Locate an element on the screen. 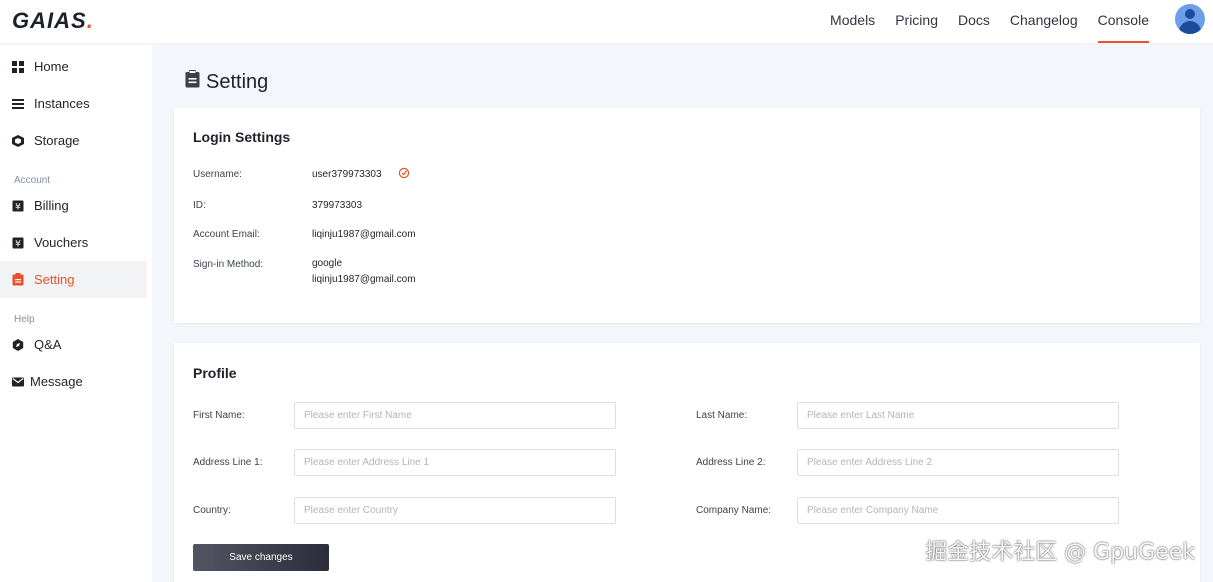 The height and width of the screenshot is (582, 1213). signin-method-email: liqinju1987@gmail.com is located at coordinates (364, 279).